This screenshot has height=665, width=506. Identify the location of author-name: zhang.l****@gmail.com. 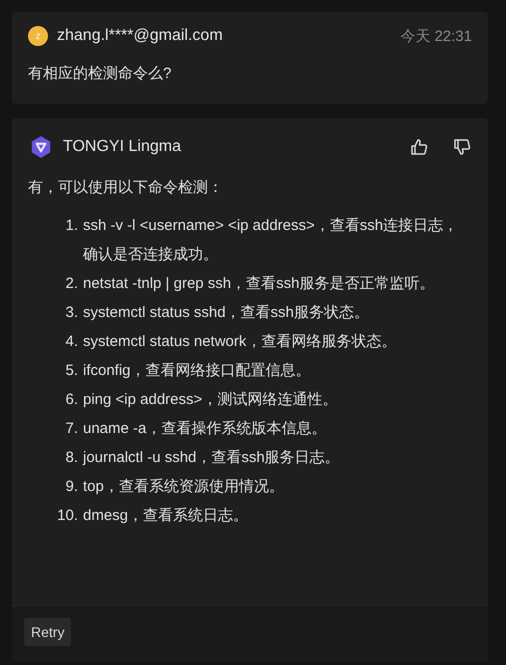
(140, 36).